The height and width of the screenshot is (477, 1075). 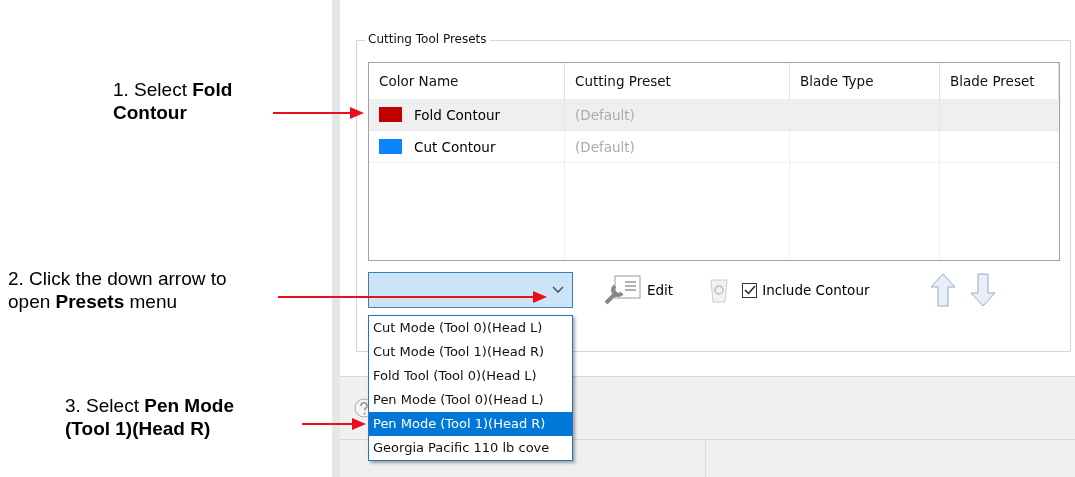 I want to click on table-row: Fold Contour (Default), so click(x=714, y=115).